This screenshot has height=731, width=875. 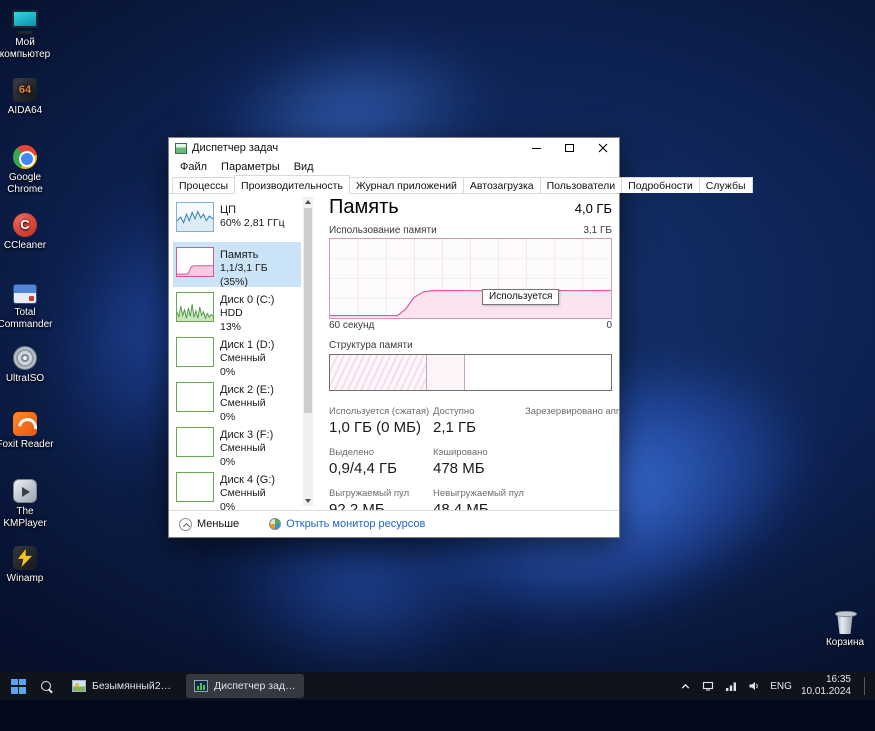 I want to click on sidebar-disk4-type: Сменный, so click(x=243, y=493).